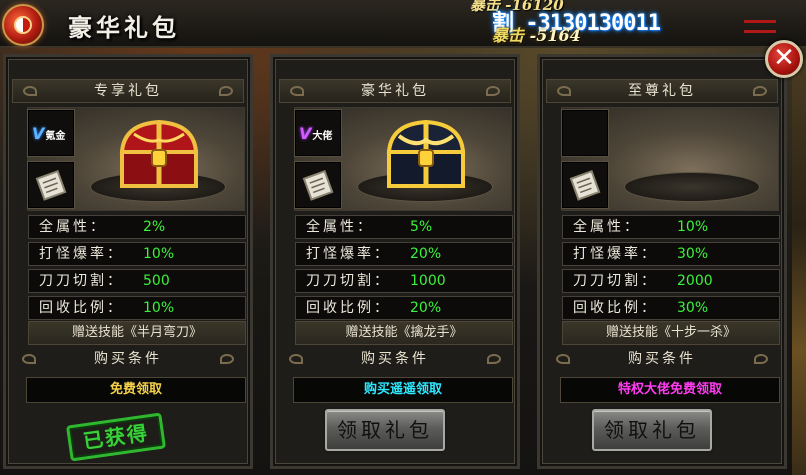 The width and height of the screenshot is (806, 475). I want to click on pack-title: 豪华礼包, so click(395, 91).